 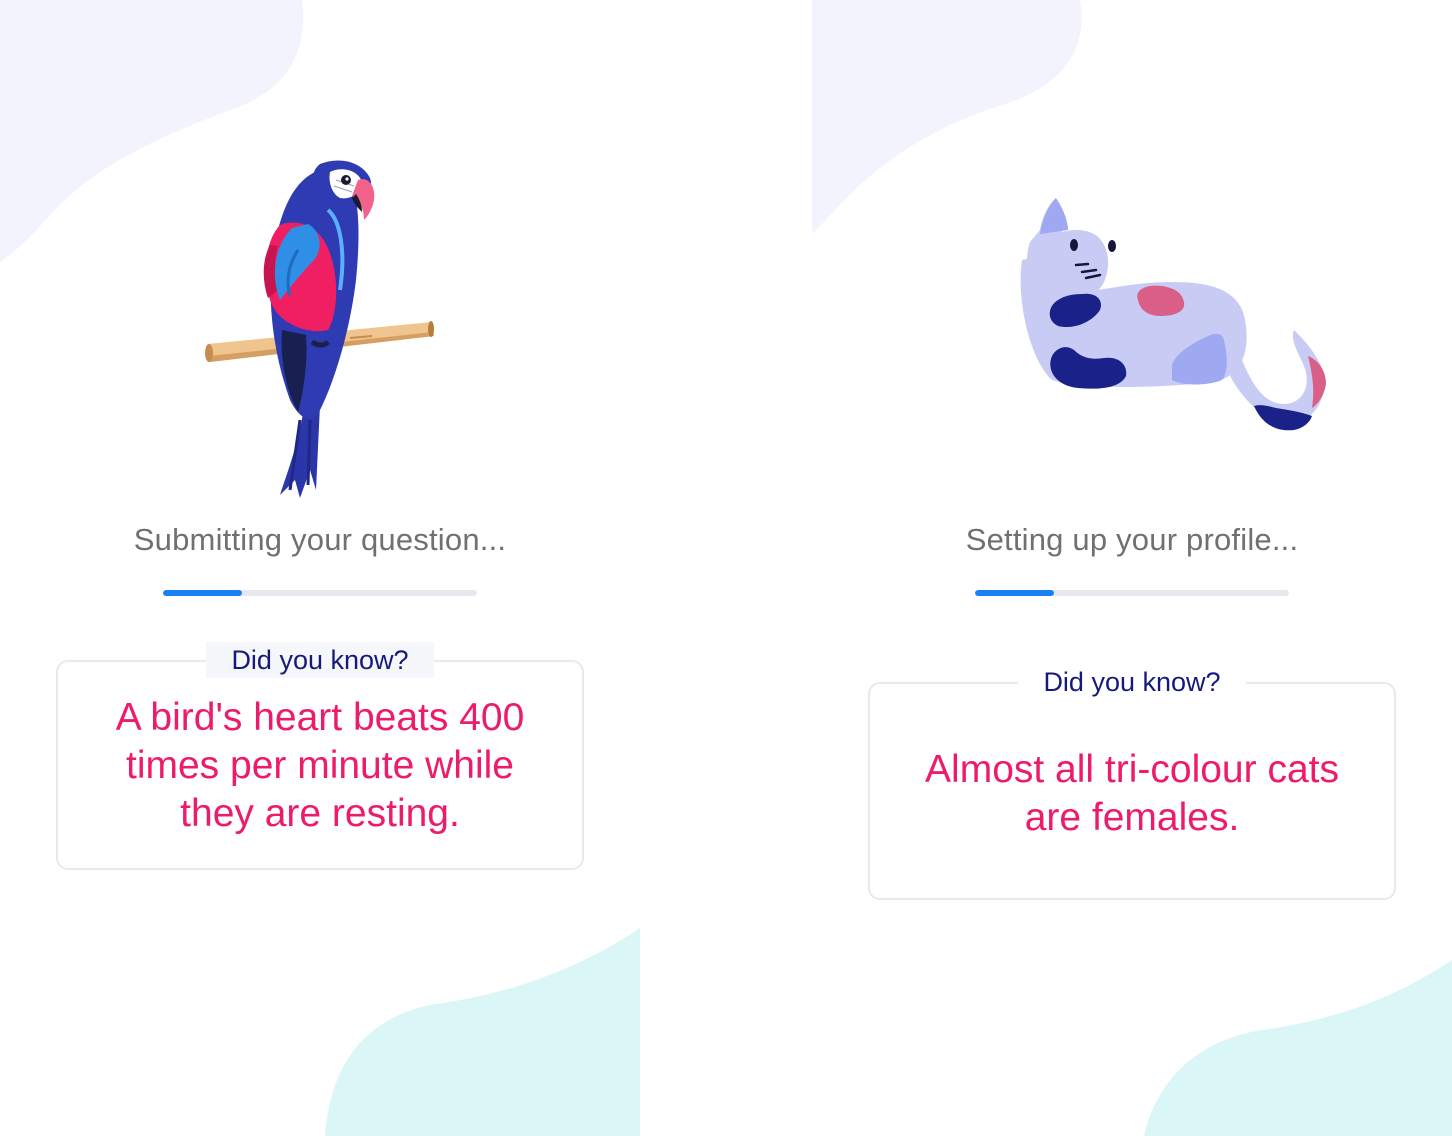 I want to click on fact-line: Almost all tri-colour cats, so click(x=1132, y=769).